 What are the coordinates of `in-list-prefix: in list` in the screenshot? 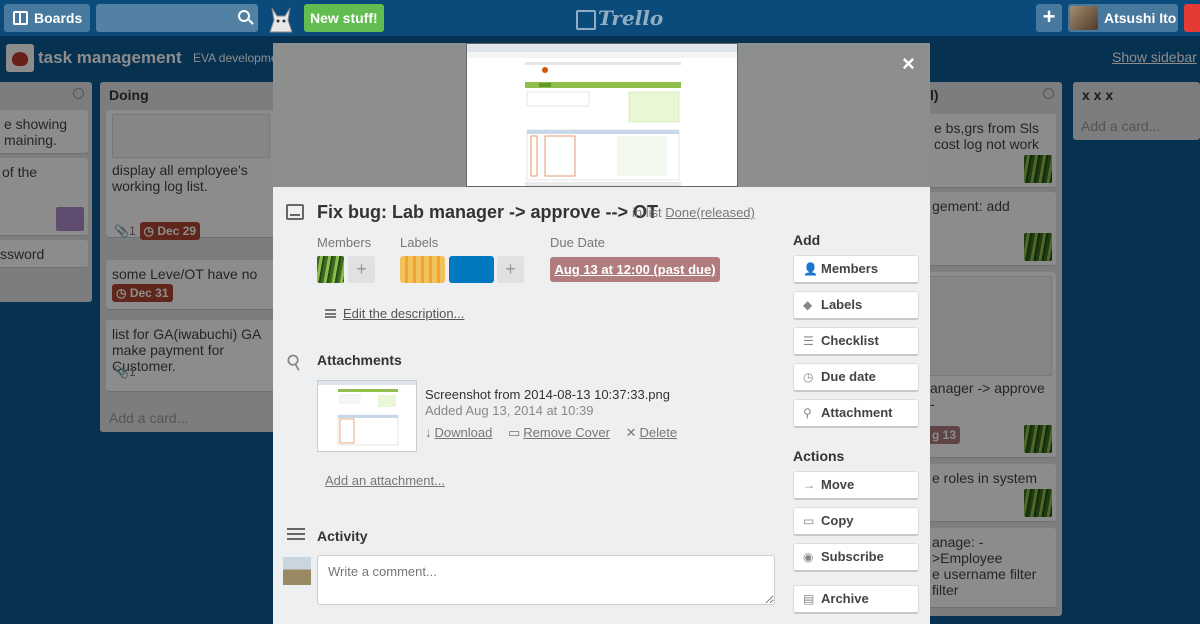 It's located at (647, 212).